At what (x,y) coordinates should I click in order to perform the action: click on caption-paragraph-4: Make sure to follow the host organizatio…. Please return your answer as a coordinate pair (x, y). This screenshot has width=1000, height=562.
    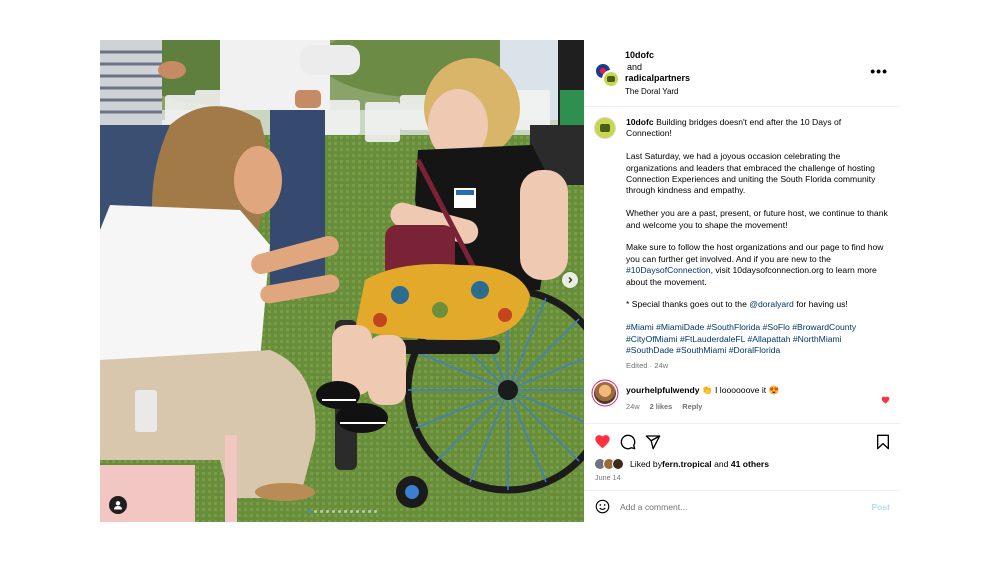
    Looking at the image, I should click on (757, 265).